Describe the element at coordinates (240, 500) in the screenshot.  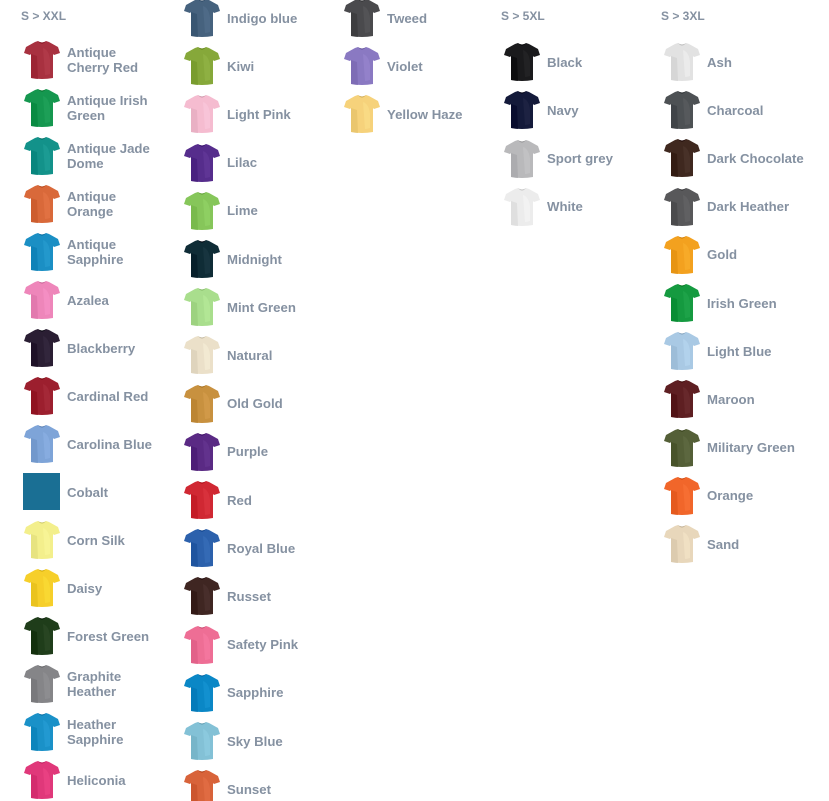
I see `colour-swatch-item: Red` at that location.